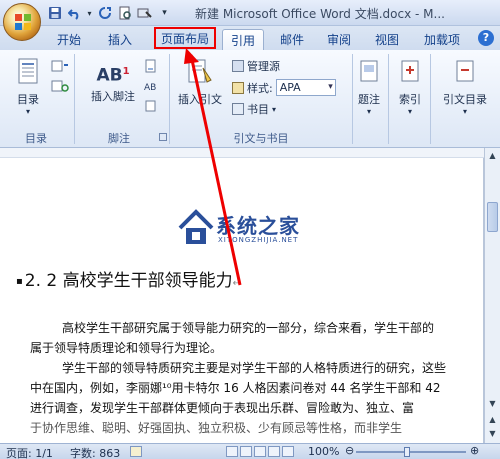 The height and width of the screenshot is (459, 500). Describe the element at coordinates (124, 13) in the screenshot. I see `print-preview-icon` at that location.